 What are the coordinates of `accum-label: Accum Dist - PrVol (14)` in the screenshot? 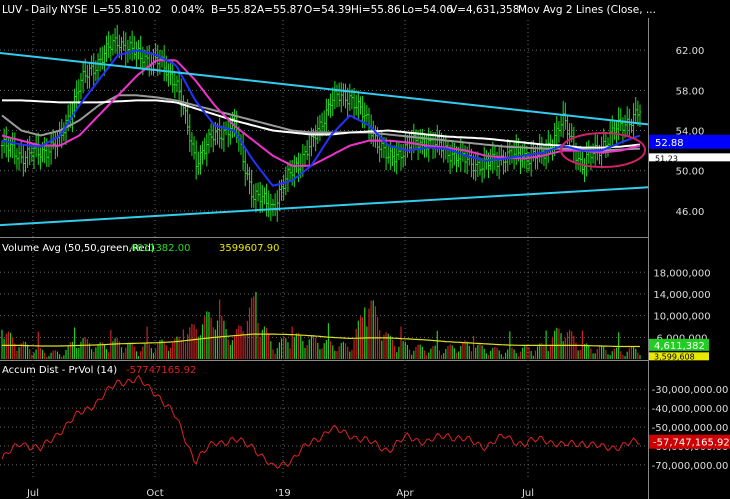 It's located at (59, 370).